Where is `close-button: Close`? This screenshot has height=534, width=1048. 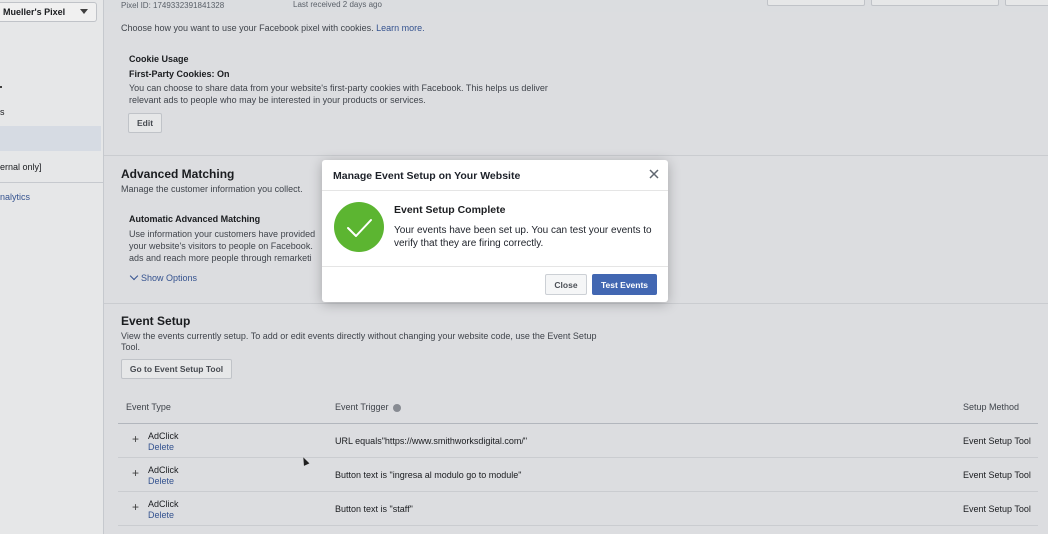
close-button: Close is located at coordinates (566, 284).